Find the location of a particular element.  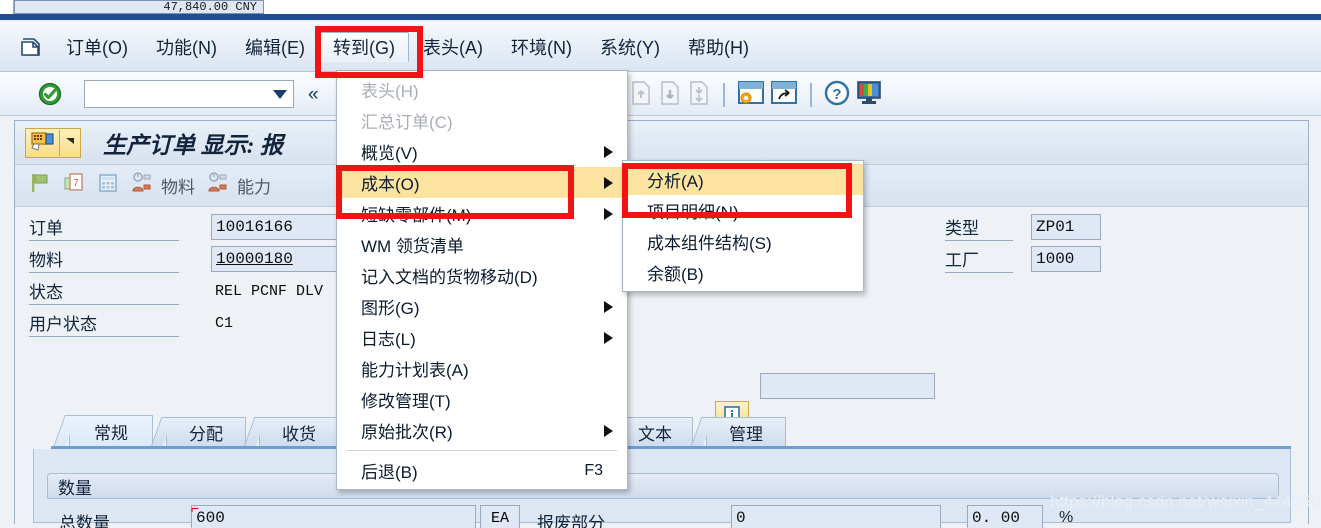

menu-option-logs: 日志(L) is located at coordinates (482, 337).